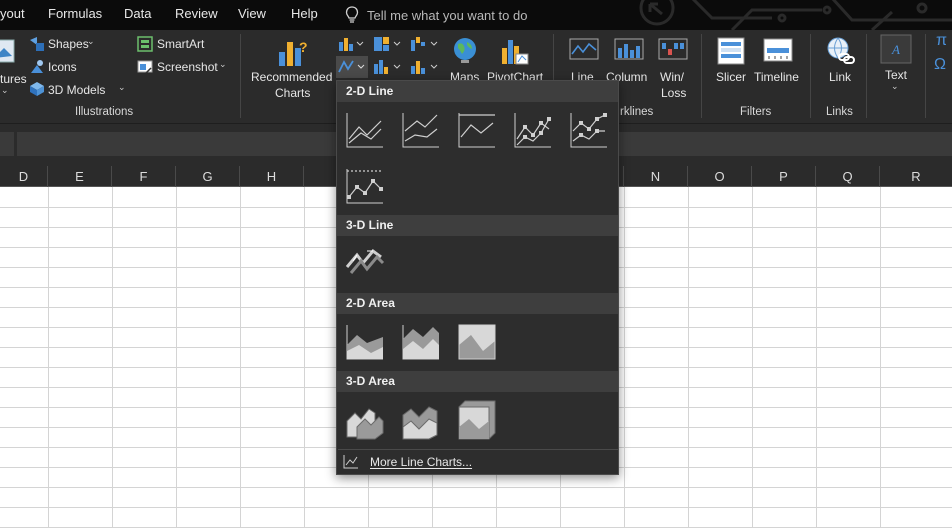 Image resolution: width=952 pixels, height=528 pixels. What do you see at coordinates (122, 87) in the screenshot?
I see `3d-models-chevron-icon: ⌄` at bounding box center [122, 87].